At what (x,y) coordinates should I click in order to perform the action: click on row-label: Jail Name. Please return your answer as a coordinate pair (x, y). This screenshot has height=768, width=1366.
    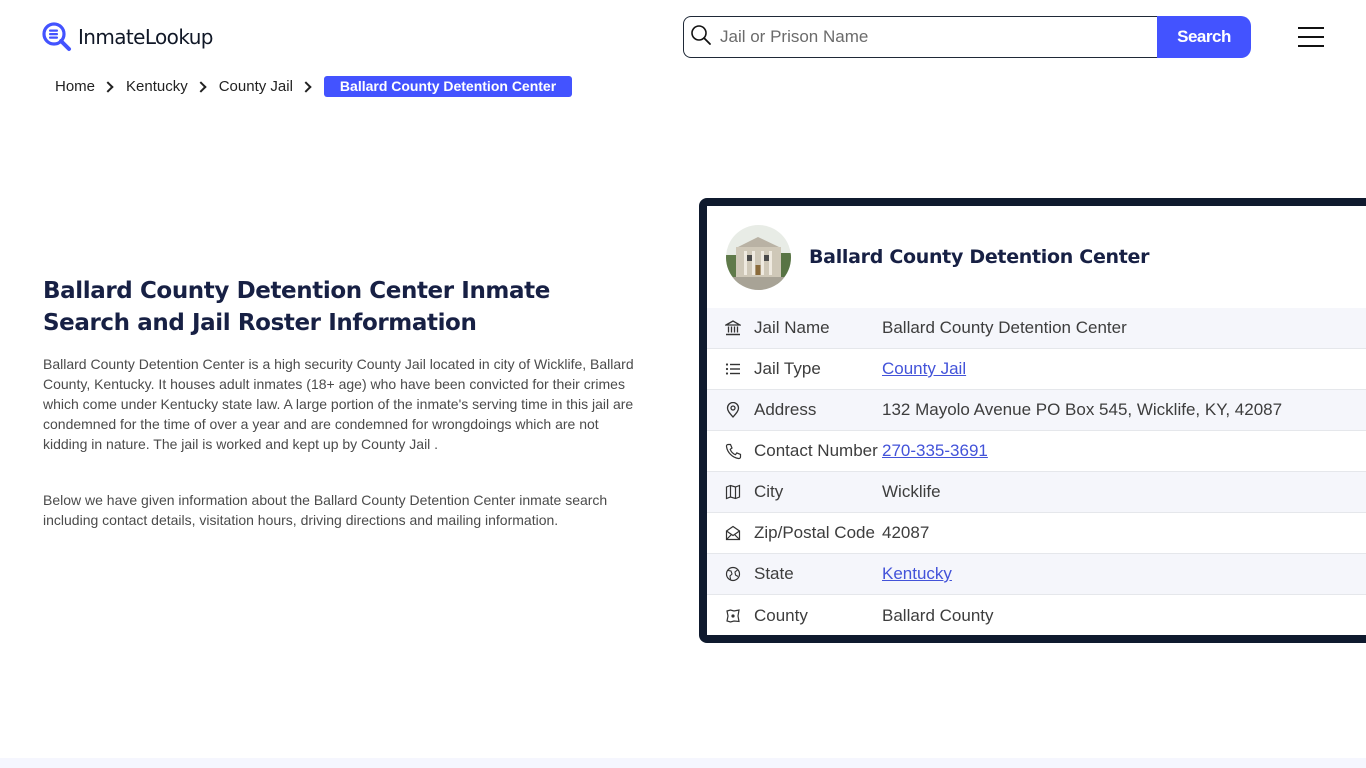
    Looking at the image, I should click on (792, 327).